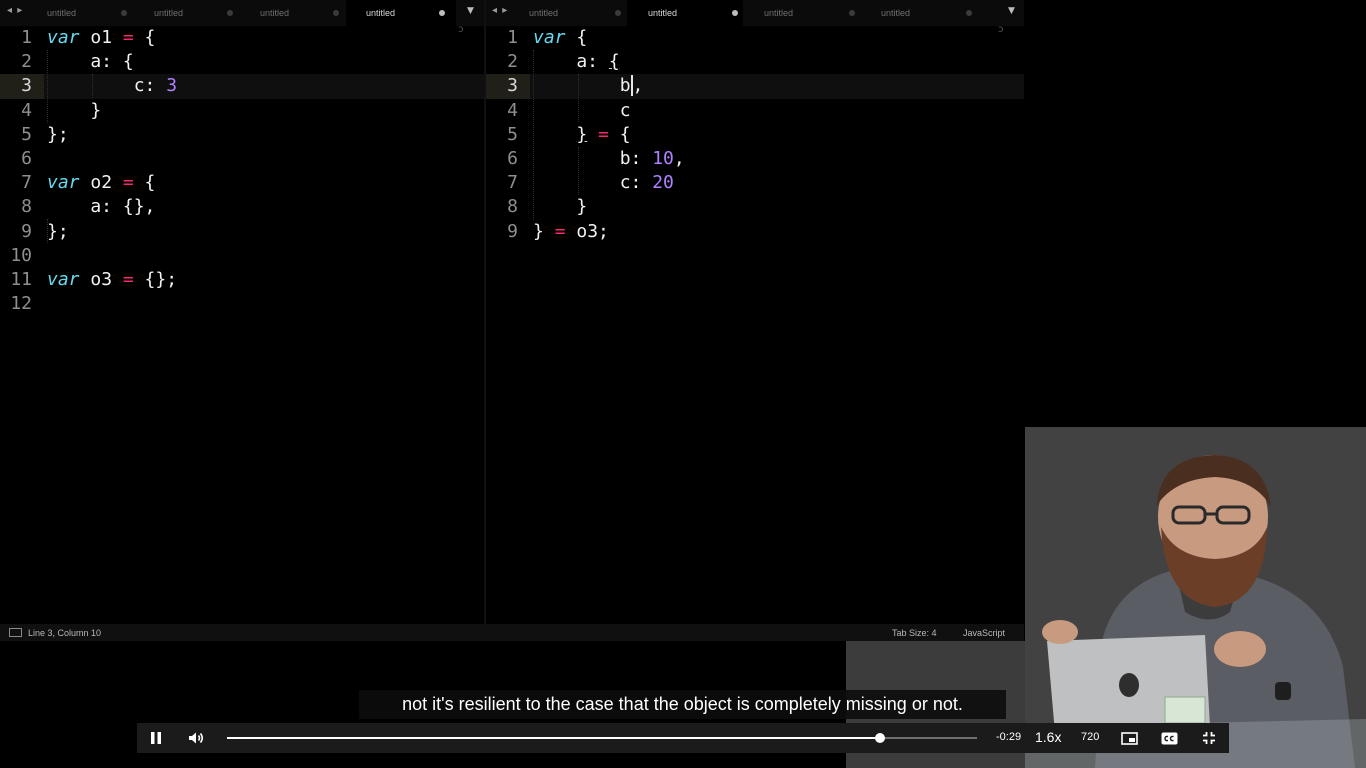  What do you see at coordinates (685, 13) in the screenshot?
I see `tab-right-2-active: untitled` at bounding box center [685, 13].